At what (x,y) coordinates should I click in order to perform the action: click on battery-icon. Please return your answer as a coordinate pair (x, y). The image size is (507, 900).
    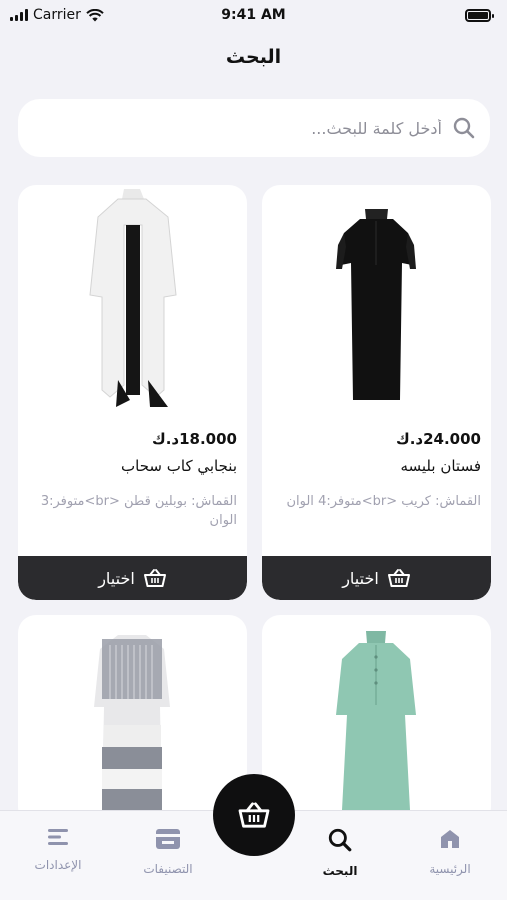
    Looking at the image, I should click on (479, 15).